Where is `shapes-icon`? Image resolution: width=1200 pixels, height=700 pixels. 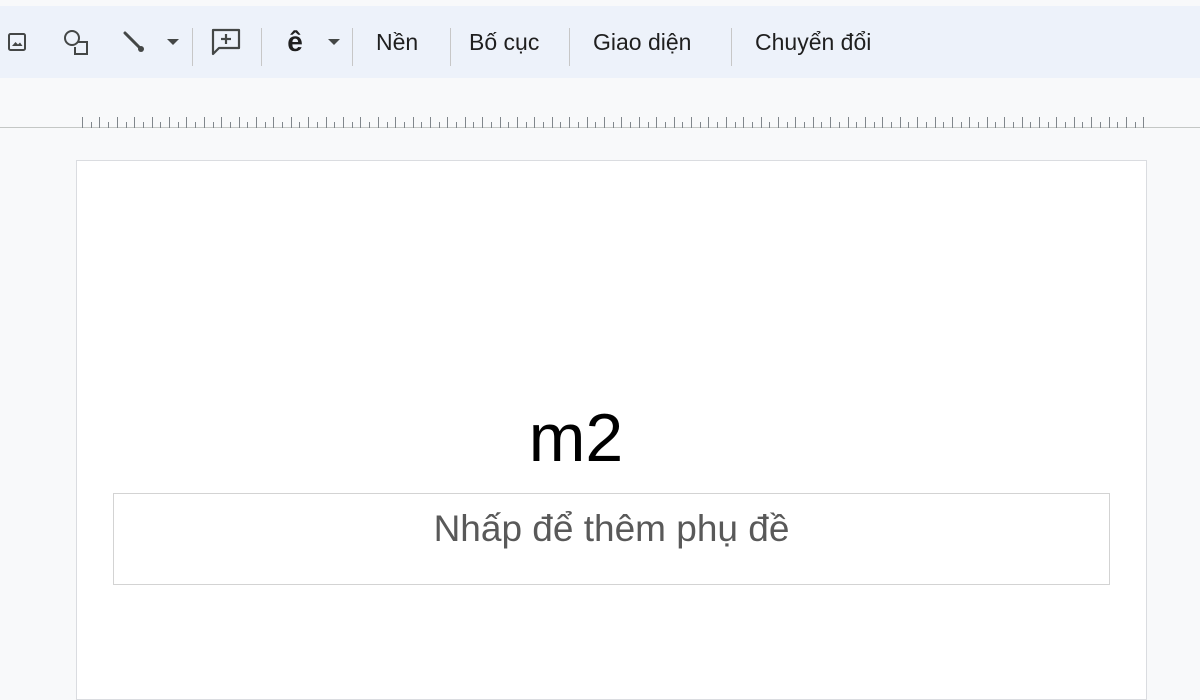 shapes-icon is located at coordinates (76, 42).